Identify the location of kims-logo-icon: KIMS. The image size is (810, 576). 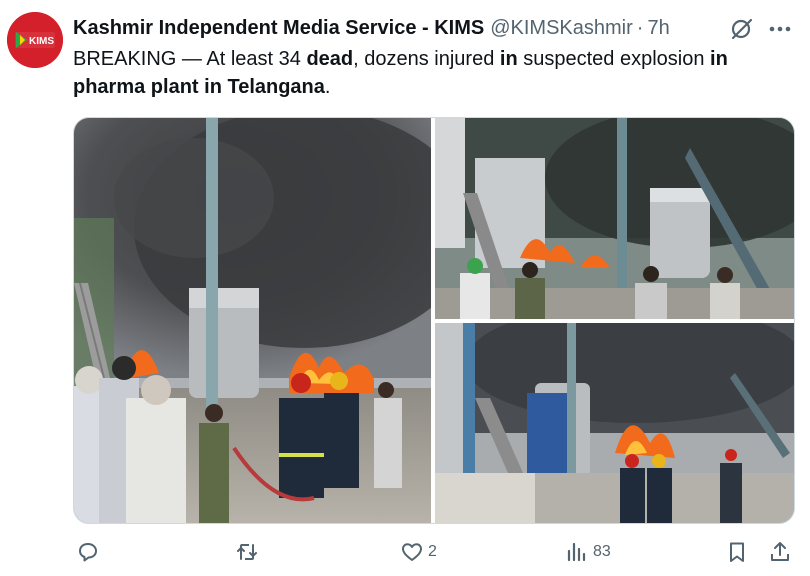
(35, 40).